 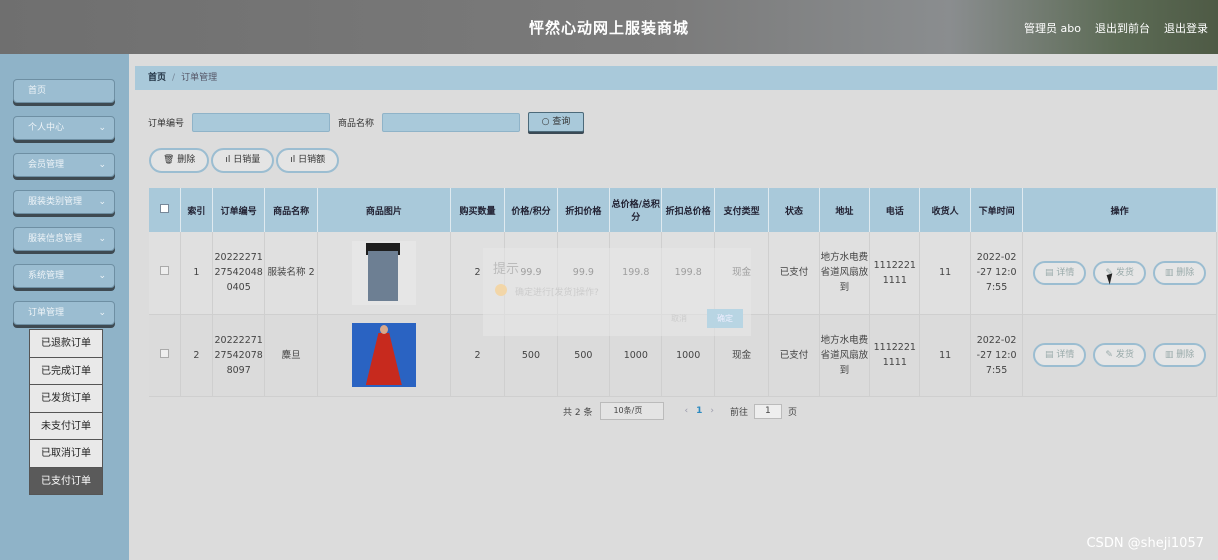 I want to click on to-front-link: 退出到前台, so click(x=1122, y=28).